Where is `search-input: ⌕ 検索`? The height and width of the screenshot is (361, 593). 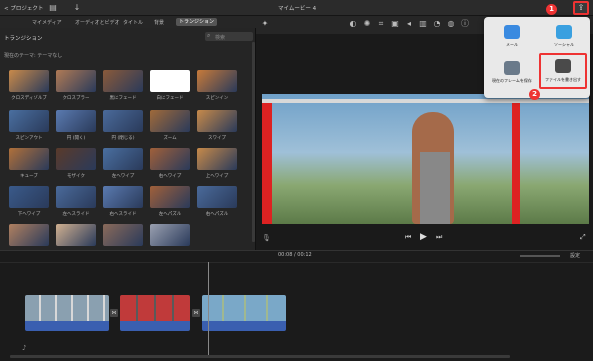
search-input: ⌕ 検索 is located at coordinates (229, 36).